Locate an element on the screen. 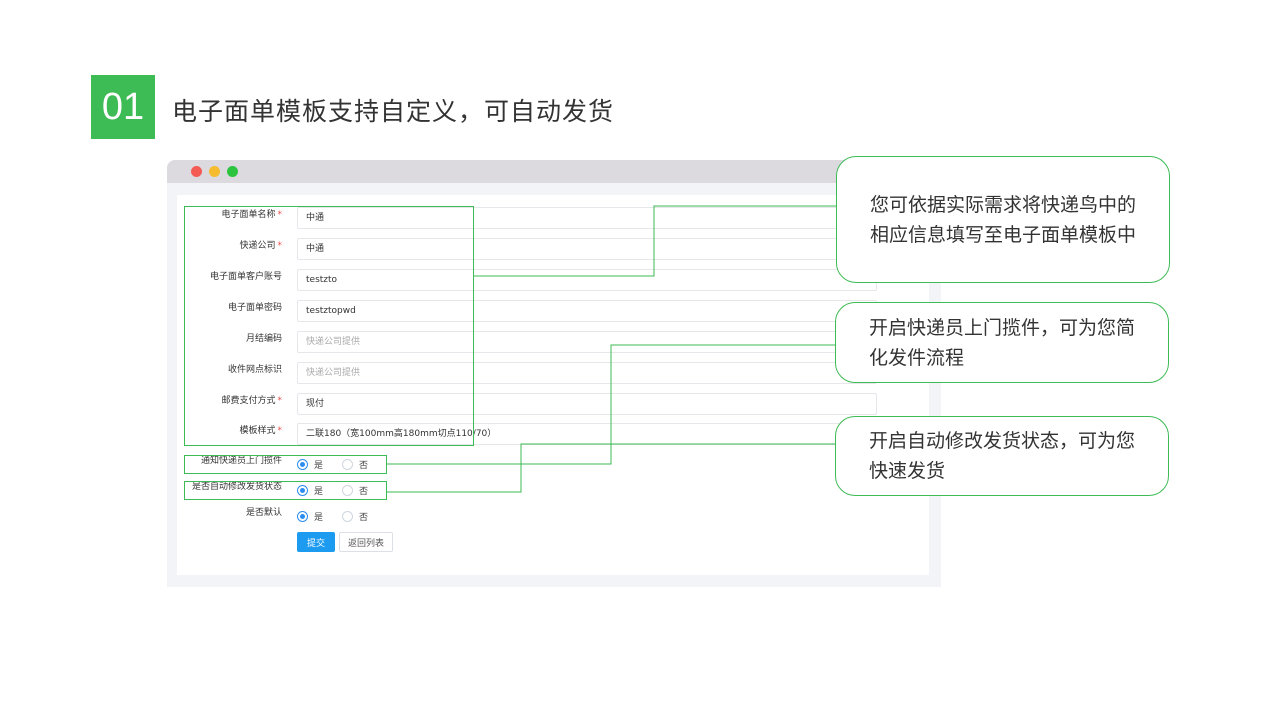 This screenshot has height=720, width=1280. field-label: 模板样式 * is located at coordinates (261, 431).